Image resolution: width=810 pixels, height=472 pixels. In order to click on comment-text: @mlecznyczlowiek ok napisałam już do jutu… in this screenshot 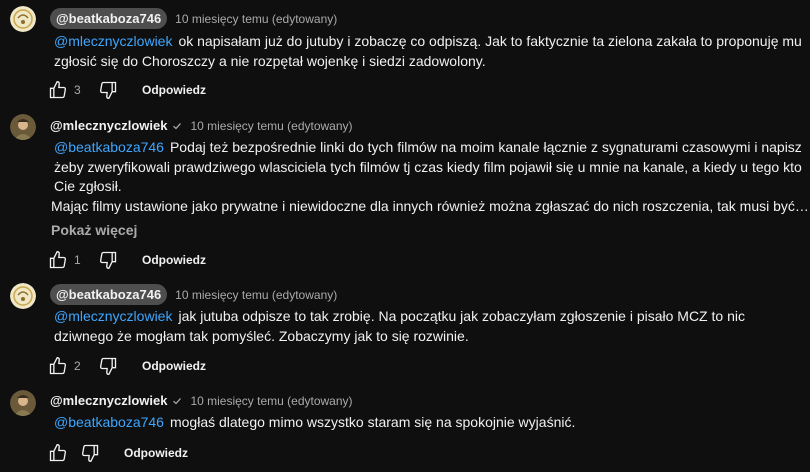, I will do `click(428, 51)`.